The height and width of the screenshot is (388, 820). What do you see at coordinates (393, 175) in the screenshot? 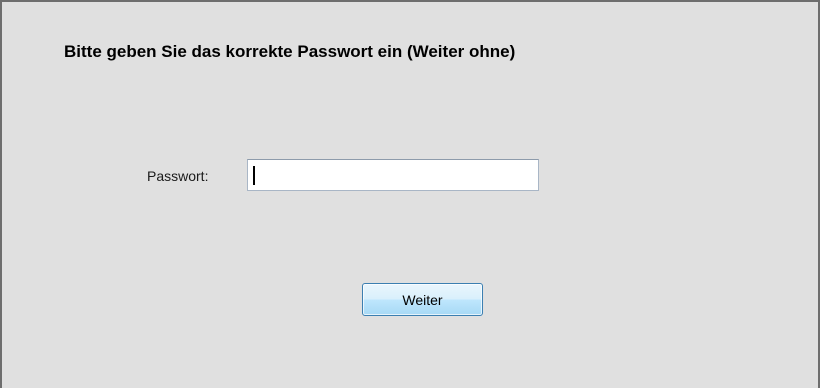
I see `password-input` at bounding box center [393, 175].